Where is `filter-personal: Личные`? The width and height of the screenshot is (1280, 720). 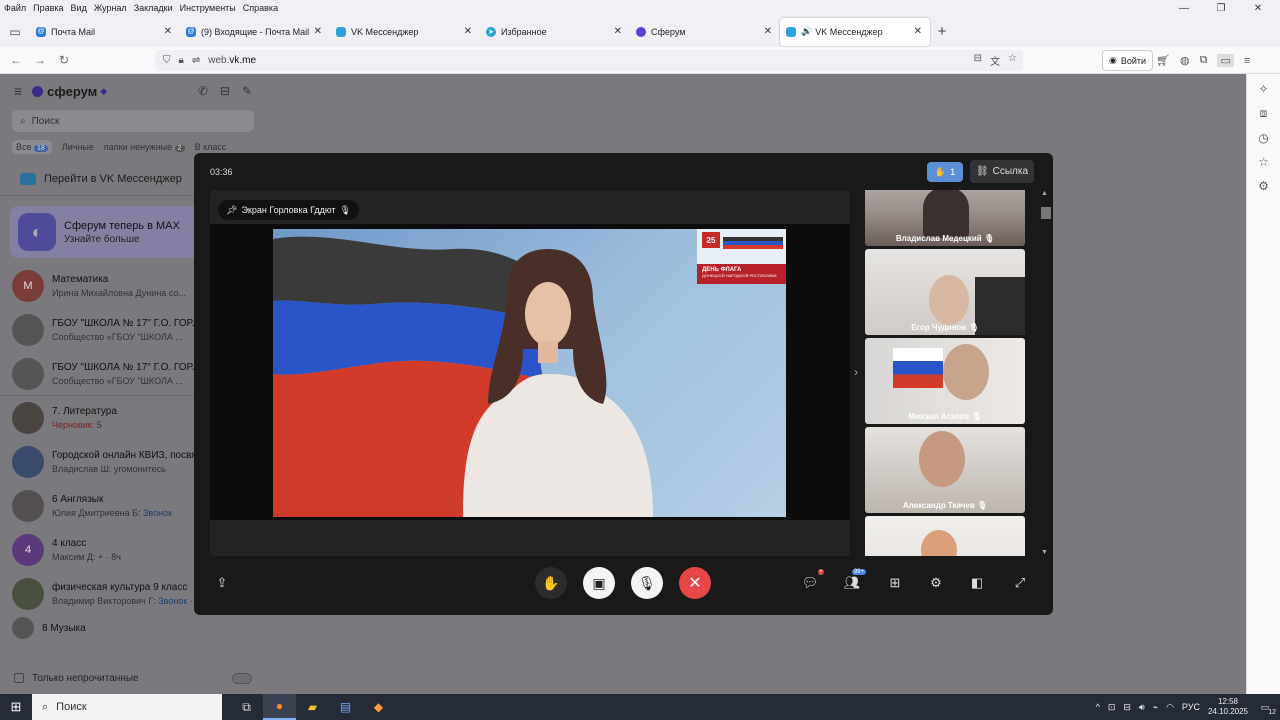
filter-personal: Личные is located at coordinates (78, 147).